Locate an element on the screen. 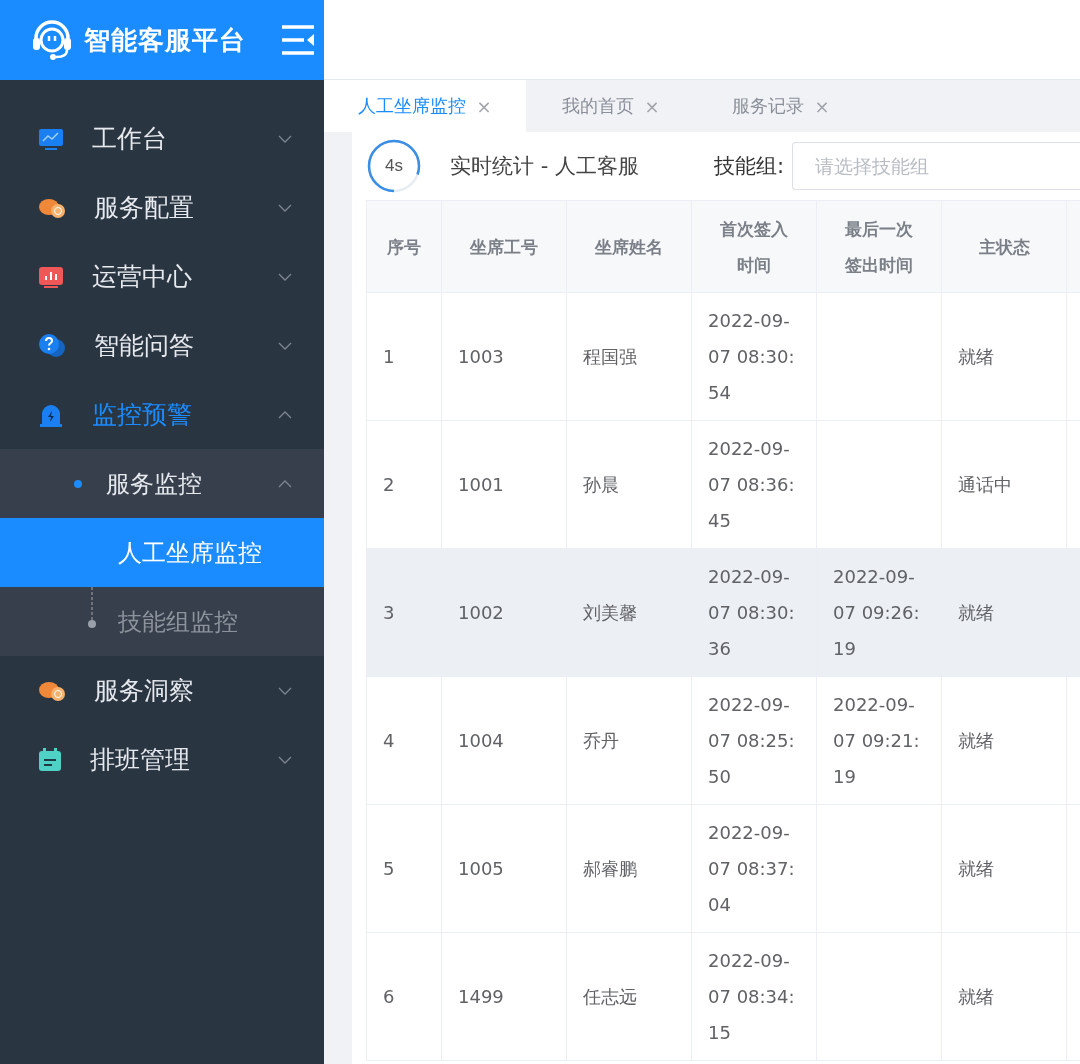 This screenshot has height=1064, width=1080. table-cell: 2022-09-07 08:34:15 is located at coordinates (754, 997).